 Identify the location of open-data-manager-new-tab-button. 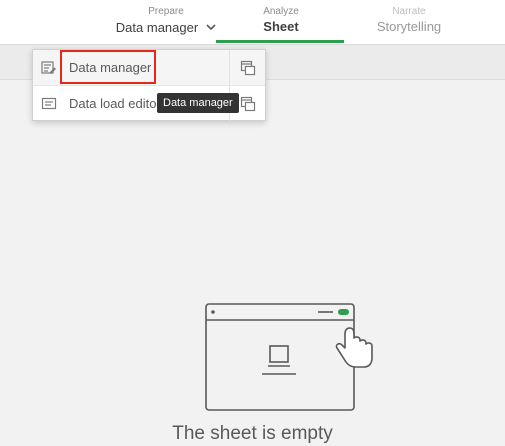
(247, 67).